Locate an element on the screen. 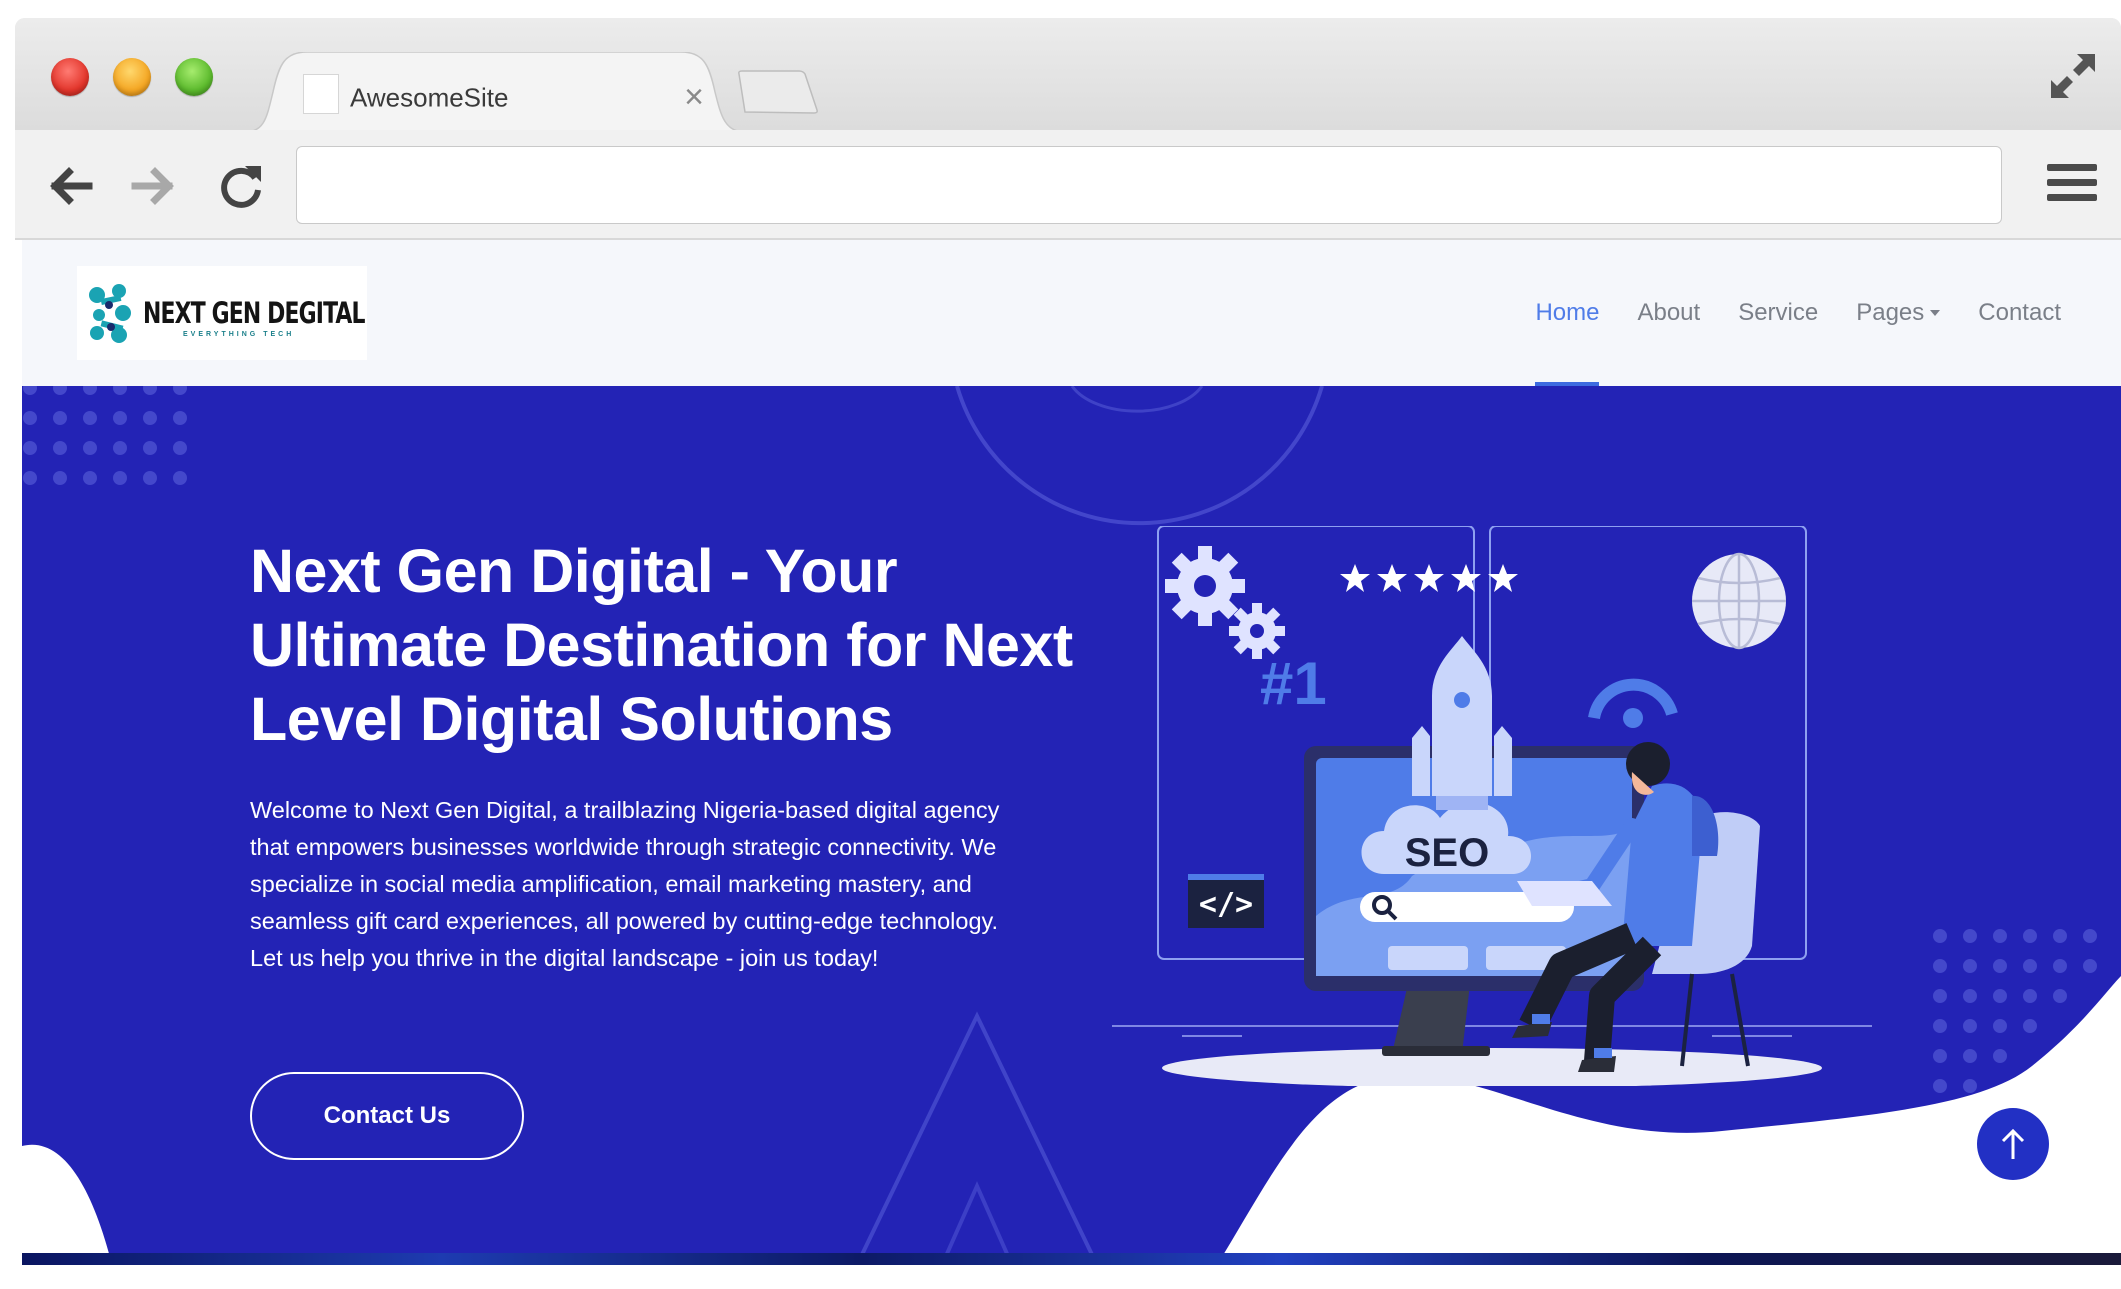 The height and width of the screenshot is (1289, 2121). arrow-right-icon is located at coordinates (153, 186).